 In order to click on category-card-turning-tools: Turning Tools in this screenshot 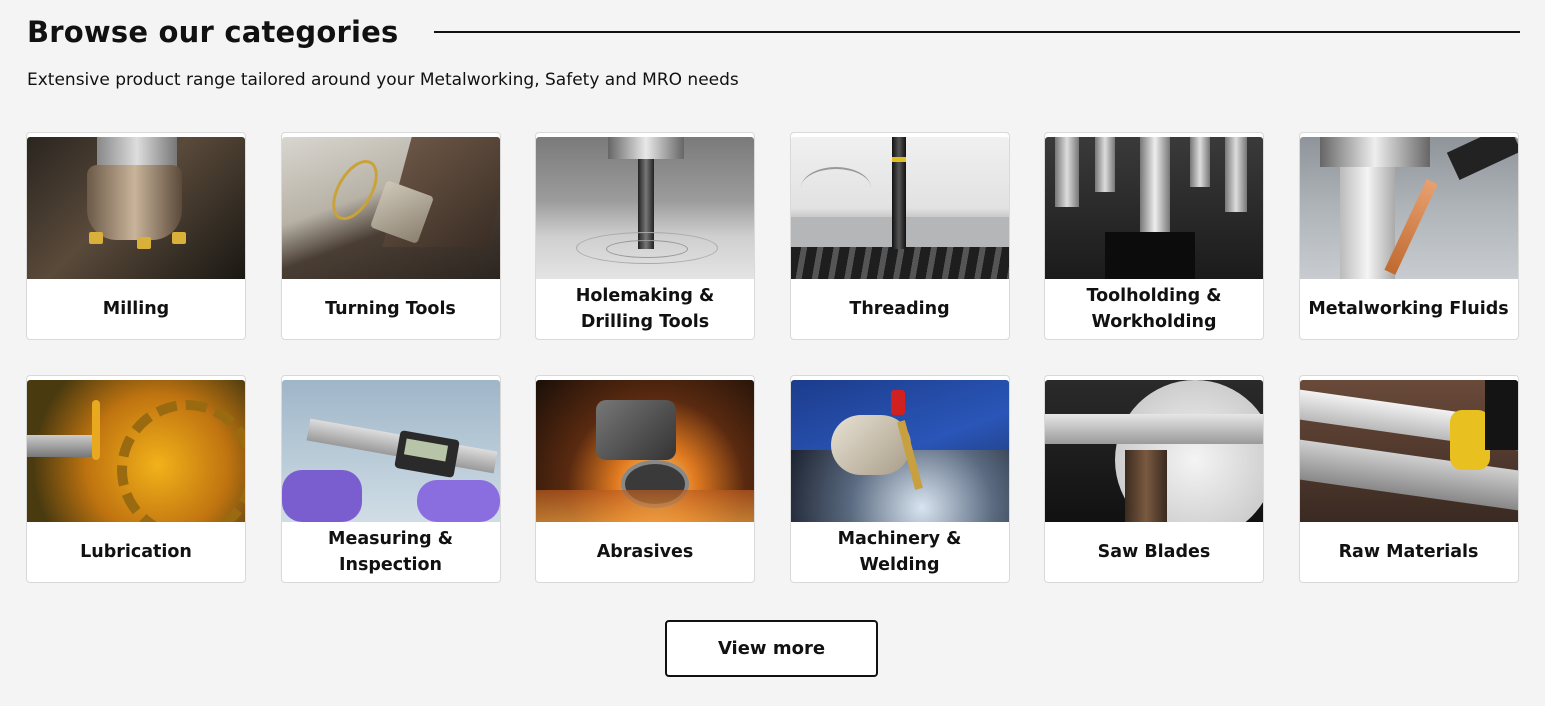, I will do `click(390, 236)`.